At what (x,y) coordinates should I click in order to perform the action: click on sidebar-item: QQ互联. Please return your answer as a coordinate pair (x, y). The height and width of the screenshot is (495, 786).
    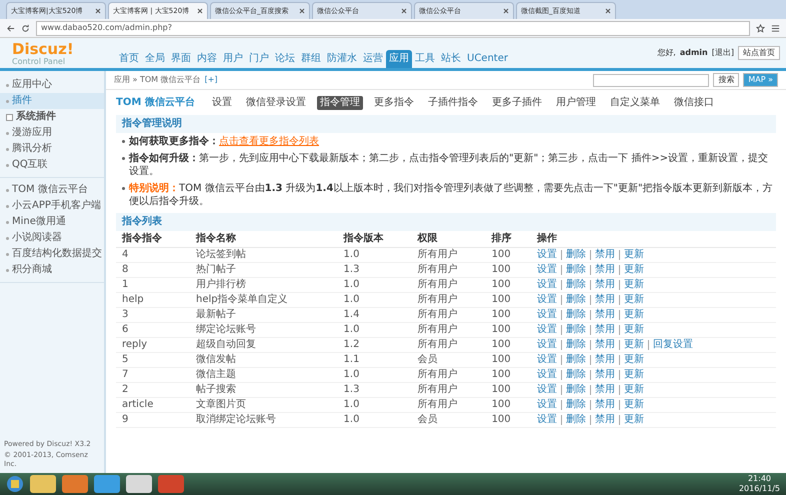
    Looking at the image, I should click on (52, 165).